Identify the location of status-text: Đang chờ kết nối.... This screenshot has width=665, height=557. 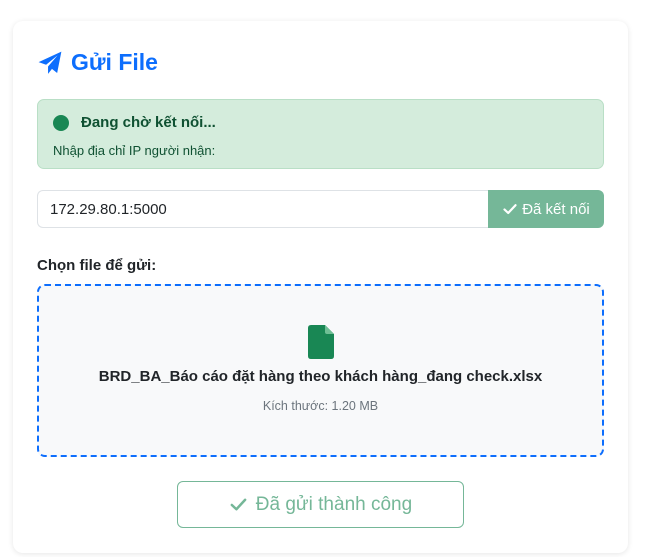
(148, 122).